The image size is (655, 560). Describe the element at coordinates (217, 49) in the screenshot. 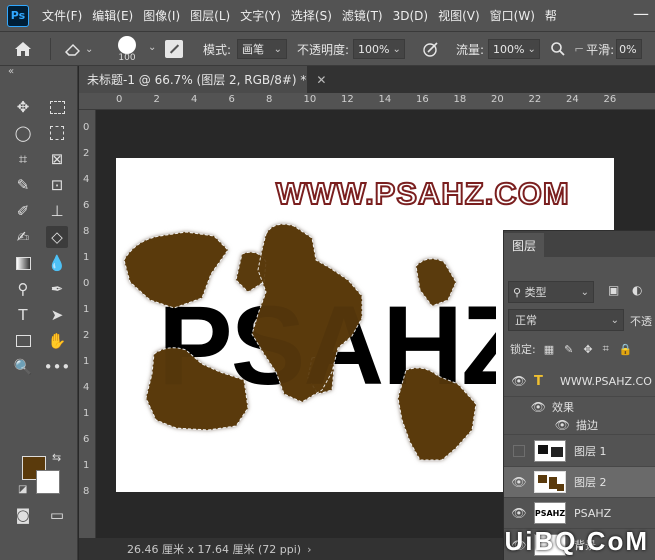

I see `mode-label: 模式:` at that location.